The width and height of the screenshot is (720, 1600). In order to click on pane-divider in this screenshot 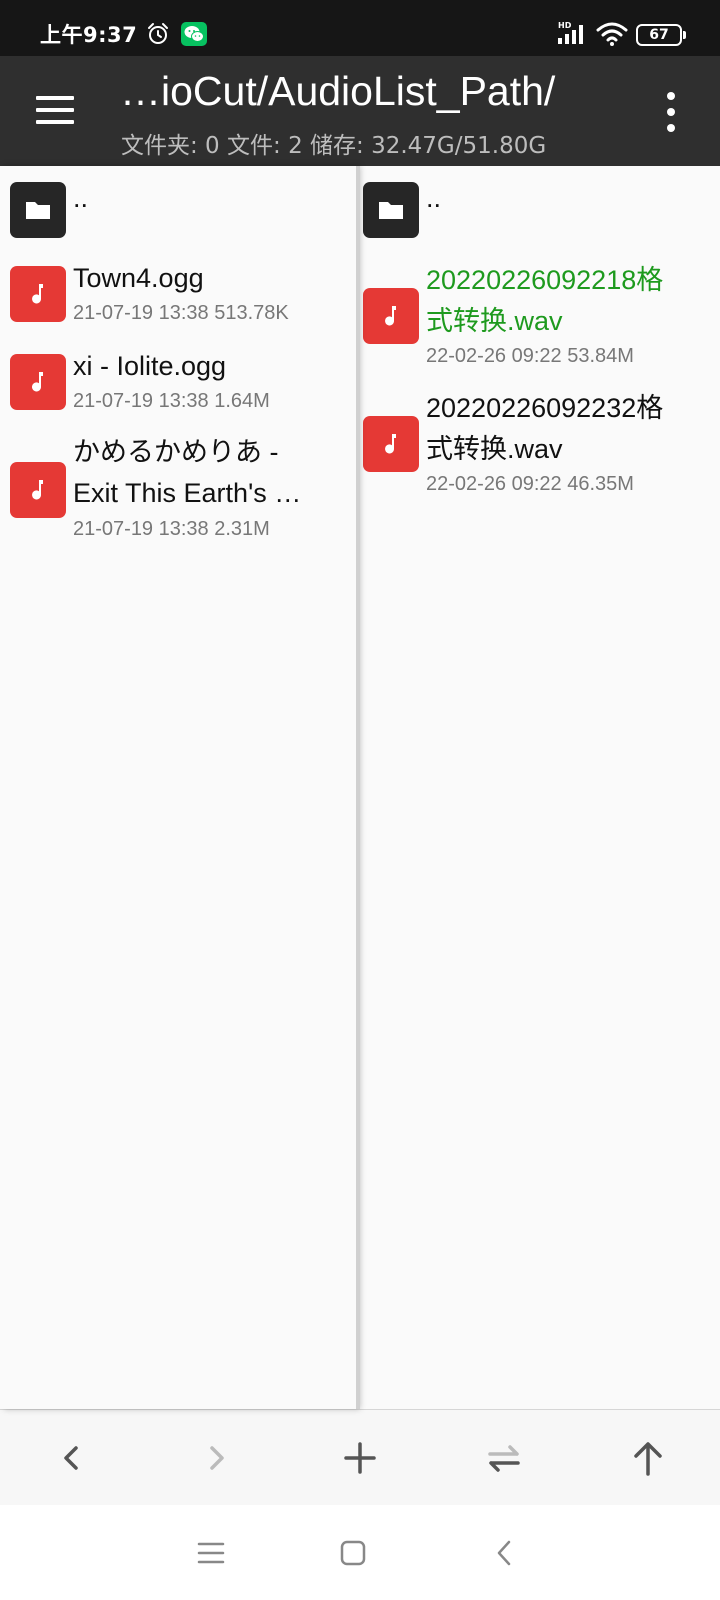, I will do `click(358, 787)`.